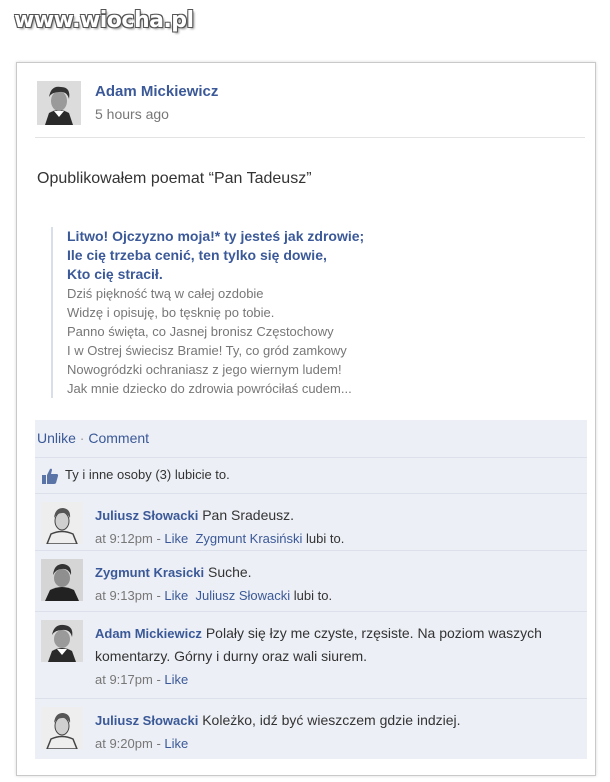 The width and height of the screenshot is (610, 782). I want to click on divider, so click(310, 137).